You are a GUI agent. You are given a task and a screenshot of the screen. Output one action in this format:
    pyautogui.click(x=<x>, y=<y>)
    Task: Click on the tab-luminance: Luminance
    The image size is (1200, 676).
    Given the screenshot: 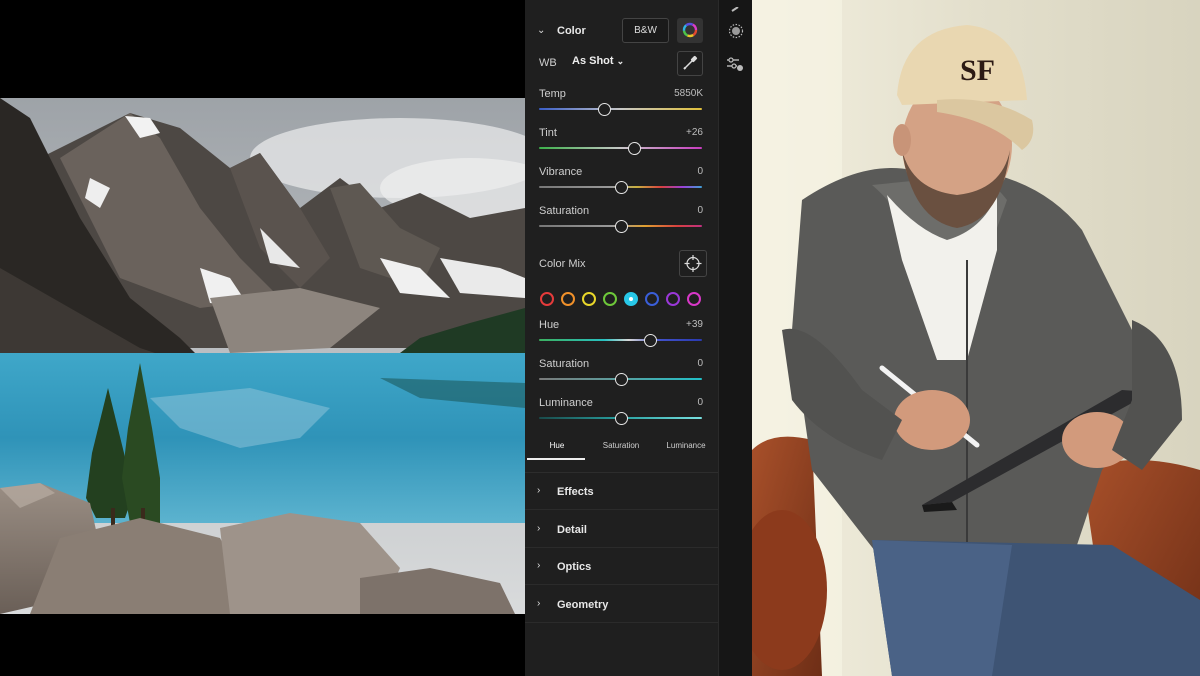 What is the action you would take?
    pyautogui.click(x=686, y=445)
    